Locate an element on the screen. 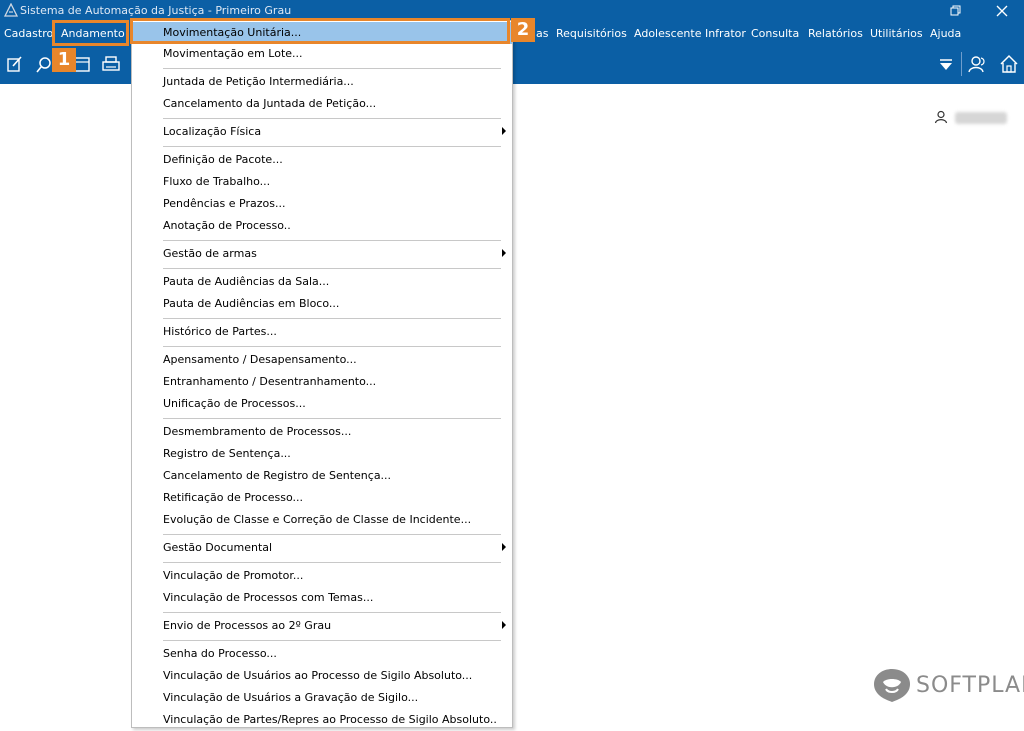  menu-item-label: Anotação de Processo.. is located at coordinates (227, 225).